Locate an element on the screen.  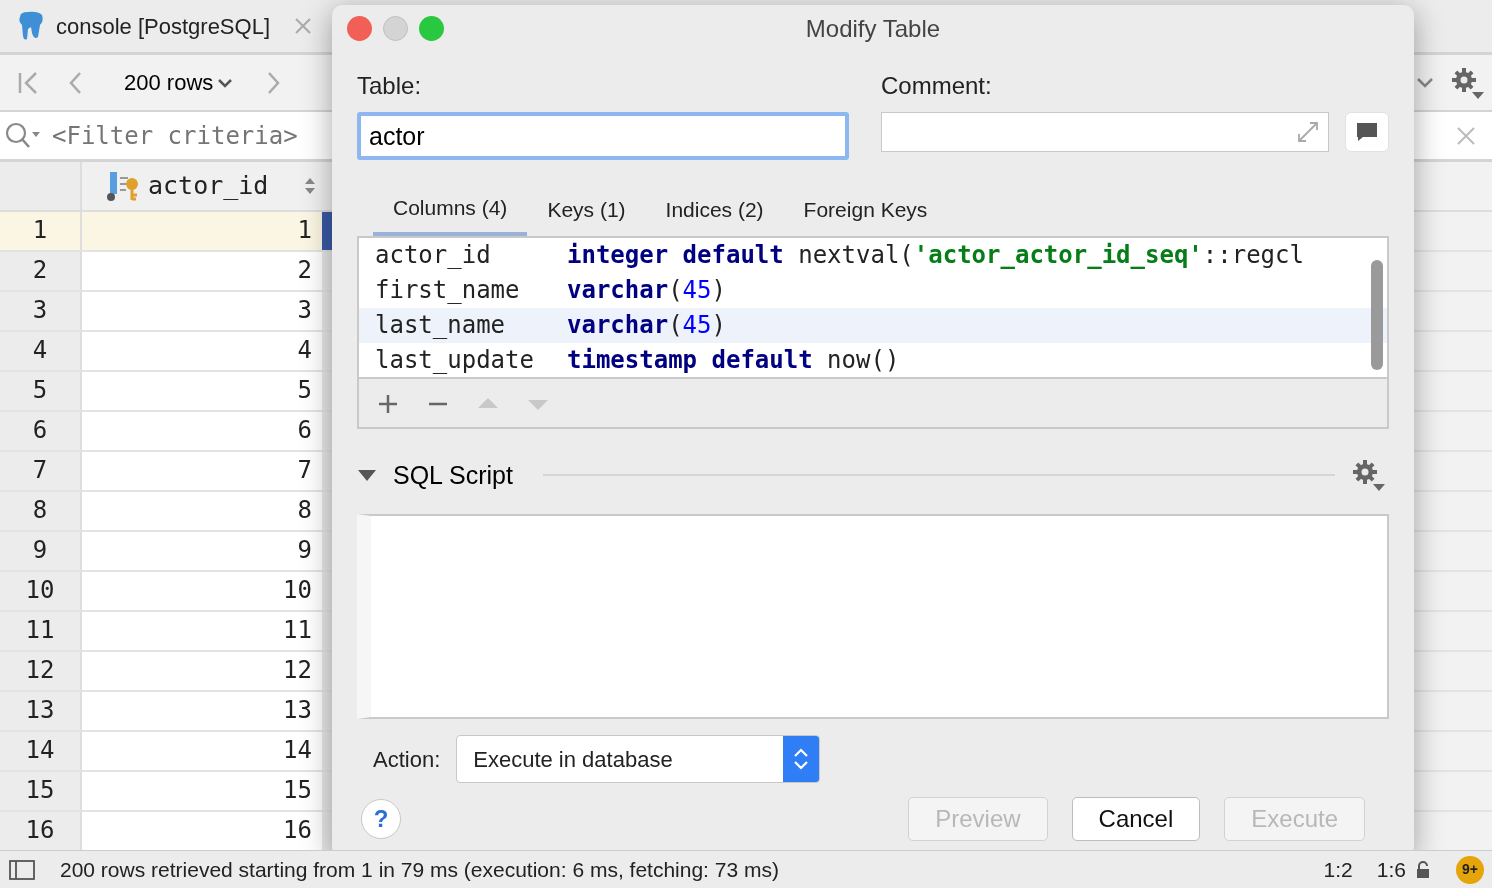
row-number: 4 is located at coordinates (41, 351).